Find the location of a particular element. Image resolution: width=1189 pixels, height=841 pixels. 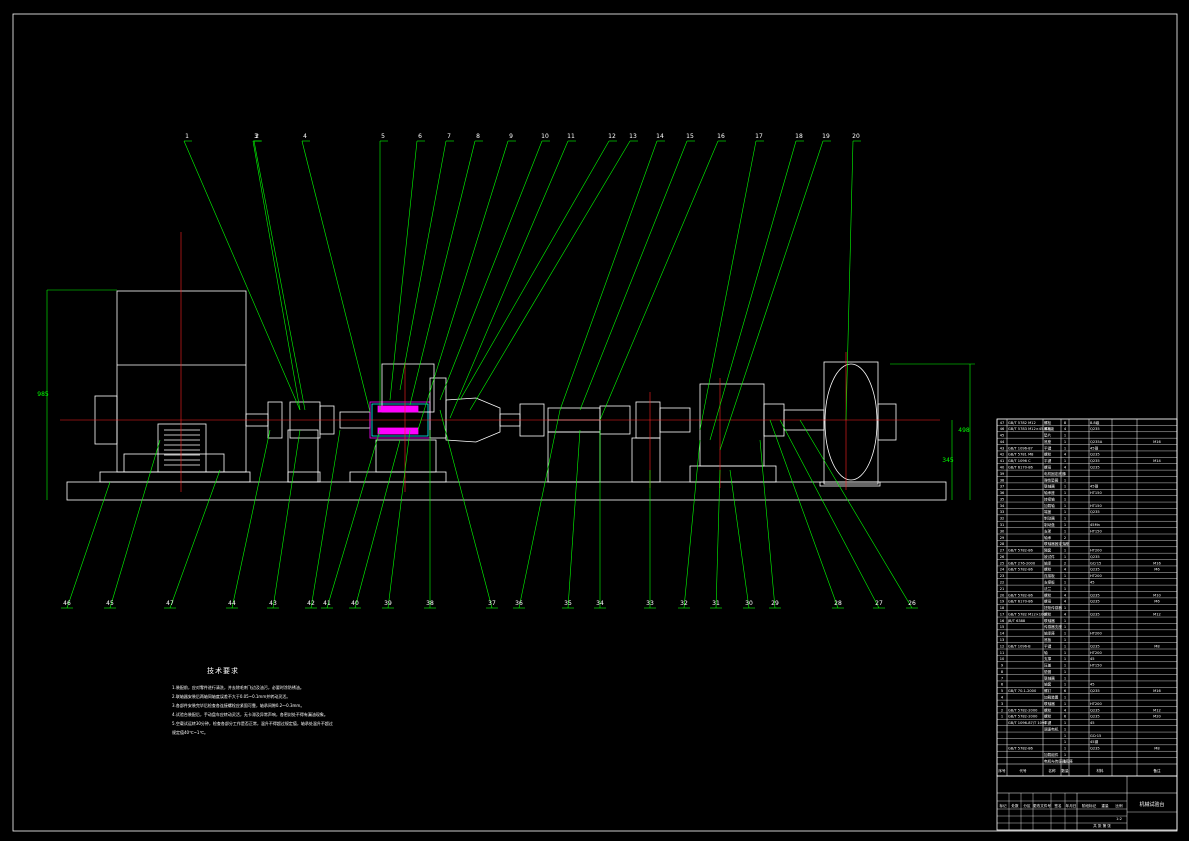

bom-cell-name: 支架 is located at coordinates (1048, 530).